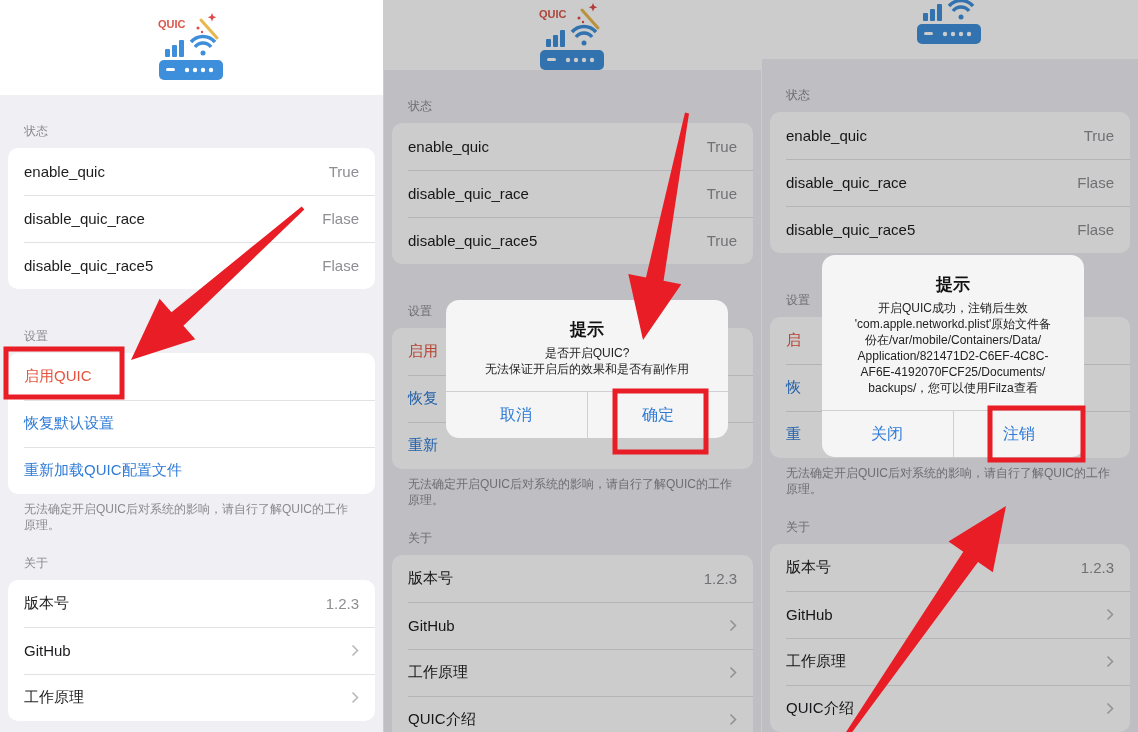  Describe the element at coordinates (191, 470) in the screenshot. I see `action-link: 重新加载QUIC配置文件` at that location.